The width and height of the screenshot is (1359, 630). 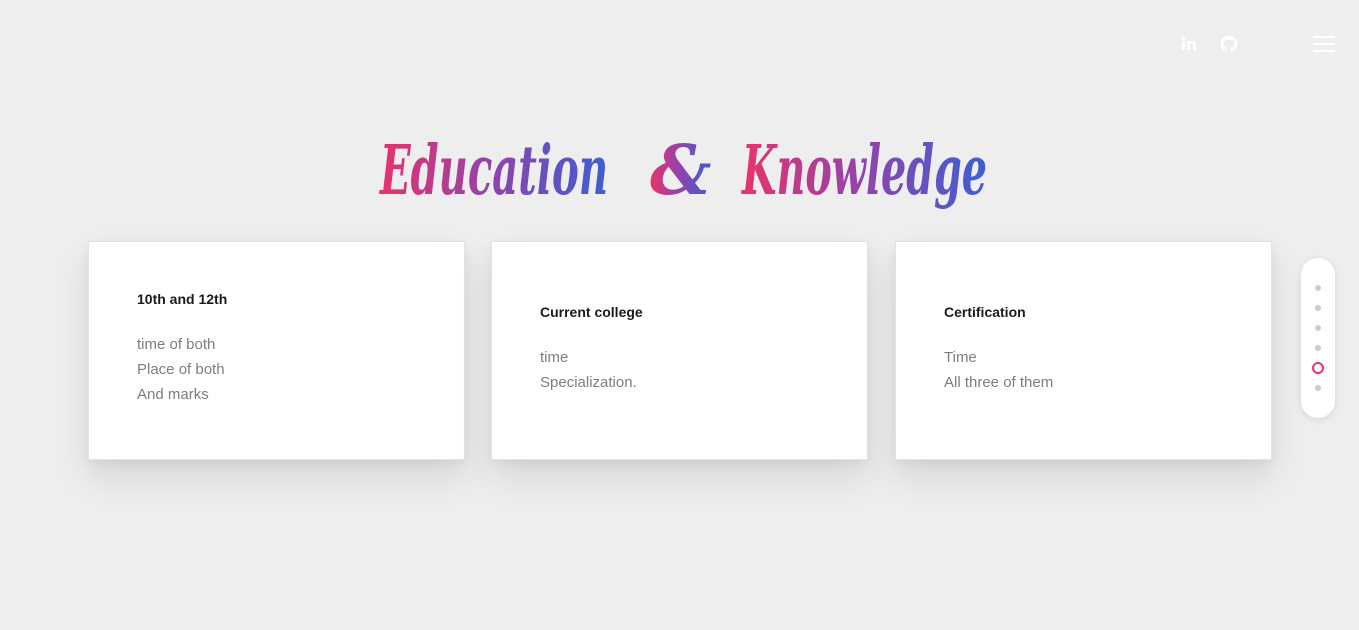 I want to click on education-card: Certification Time All three of them, so click(x=1083, y=350).